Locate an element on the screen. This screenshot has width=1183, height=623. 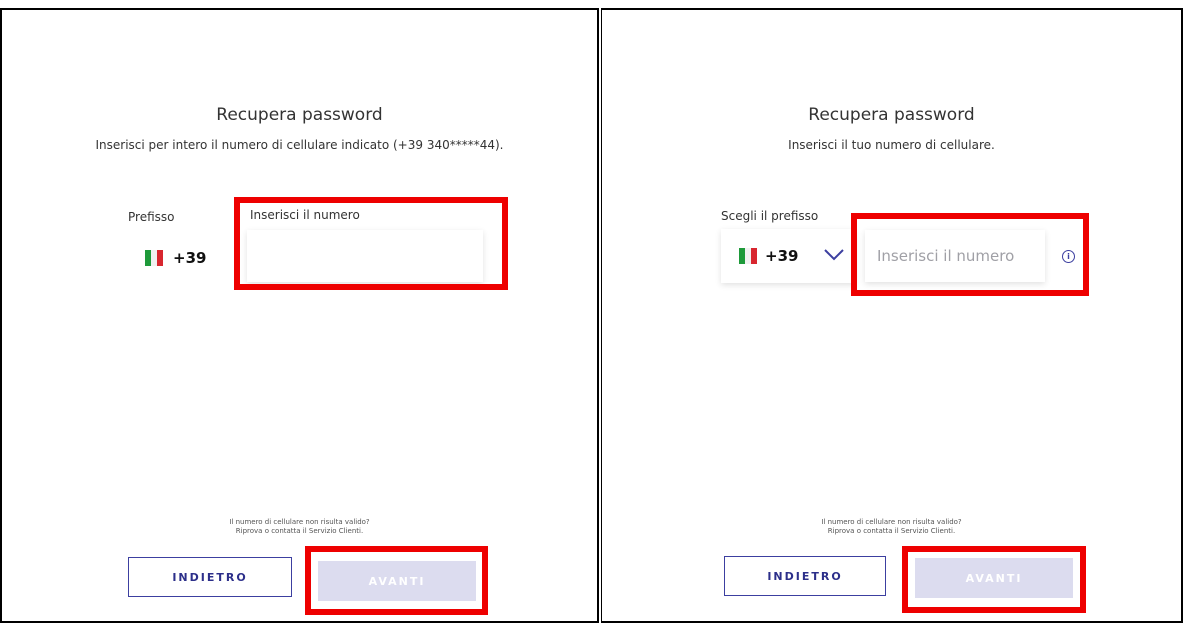
info-icon: i is located at coordinates (1068, 256).